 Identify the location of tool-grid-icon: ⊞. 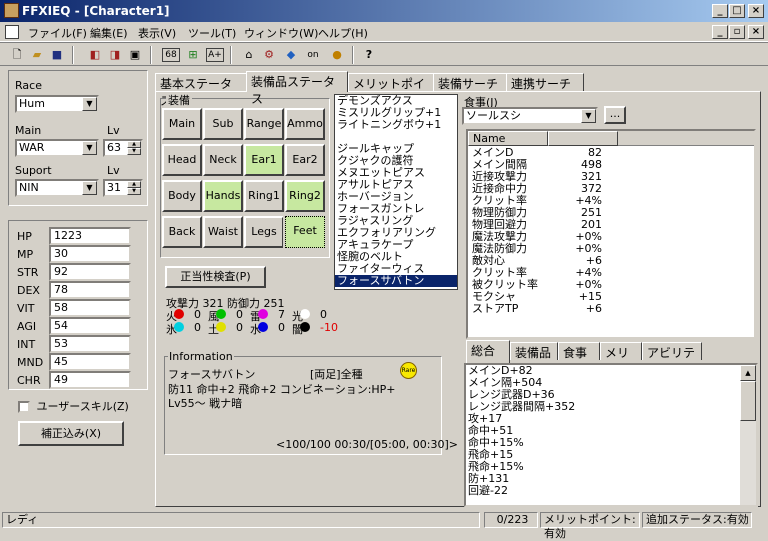
(193, 55).